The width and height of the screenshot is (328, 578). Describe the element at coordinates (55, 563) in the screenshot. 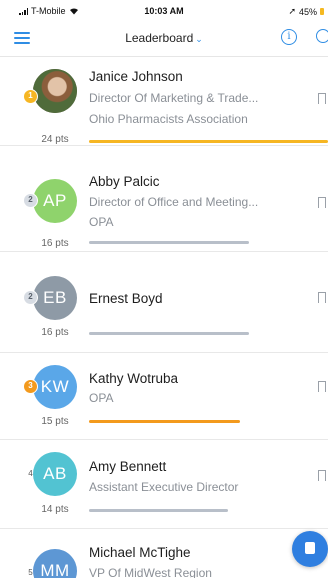

I see `avatar: MM` at that location.